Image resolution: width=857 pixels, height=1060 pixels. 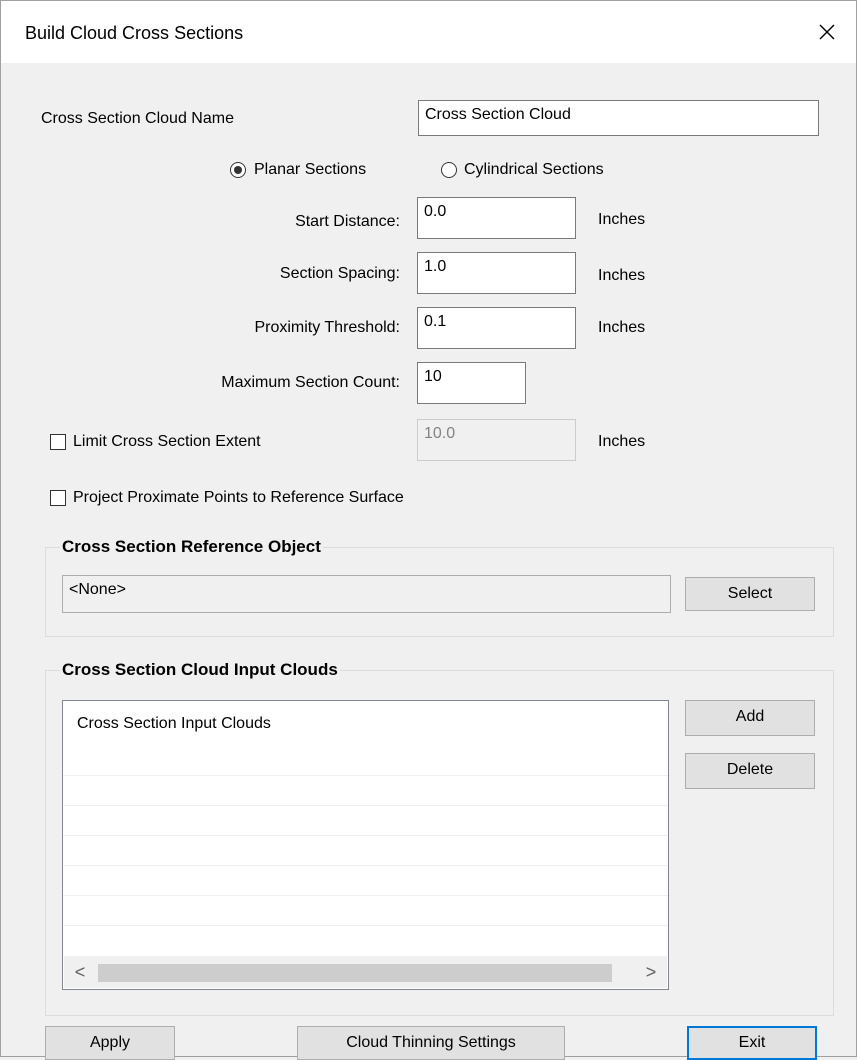 I want to click on max-section-count-input: 10, so click(x=471, y=383).